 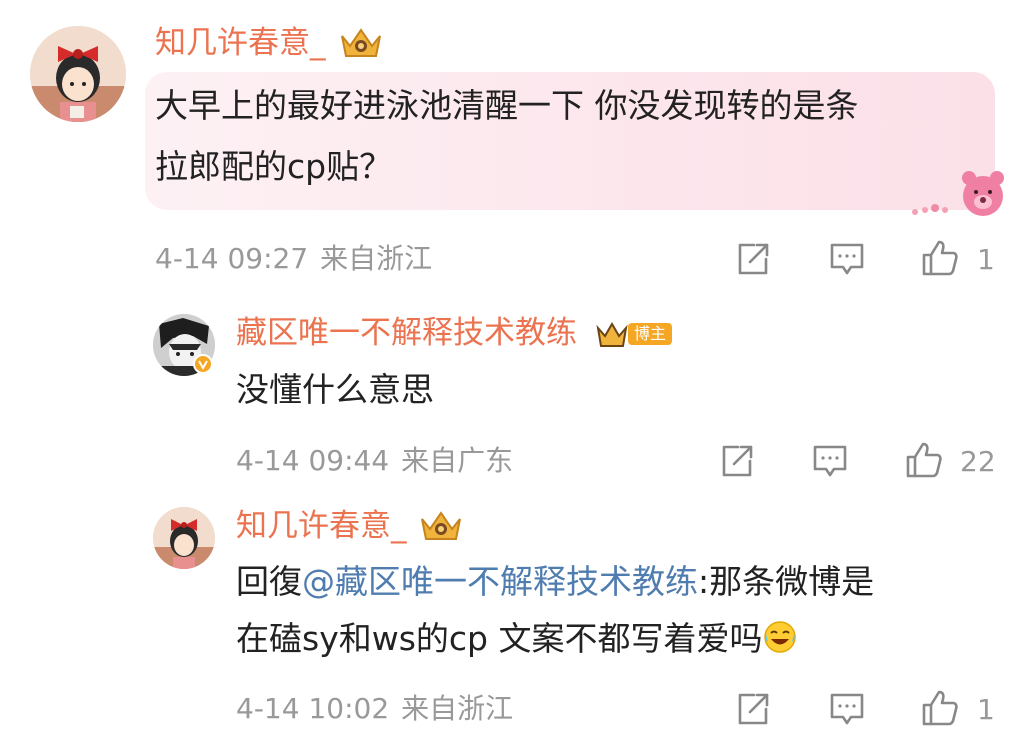 What do you see at coordinates (650, 334) in the screenshot?
I see `blogger-badge: 博主` at bounding box center [650, 334].